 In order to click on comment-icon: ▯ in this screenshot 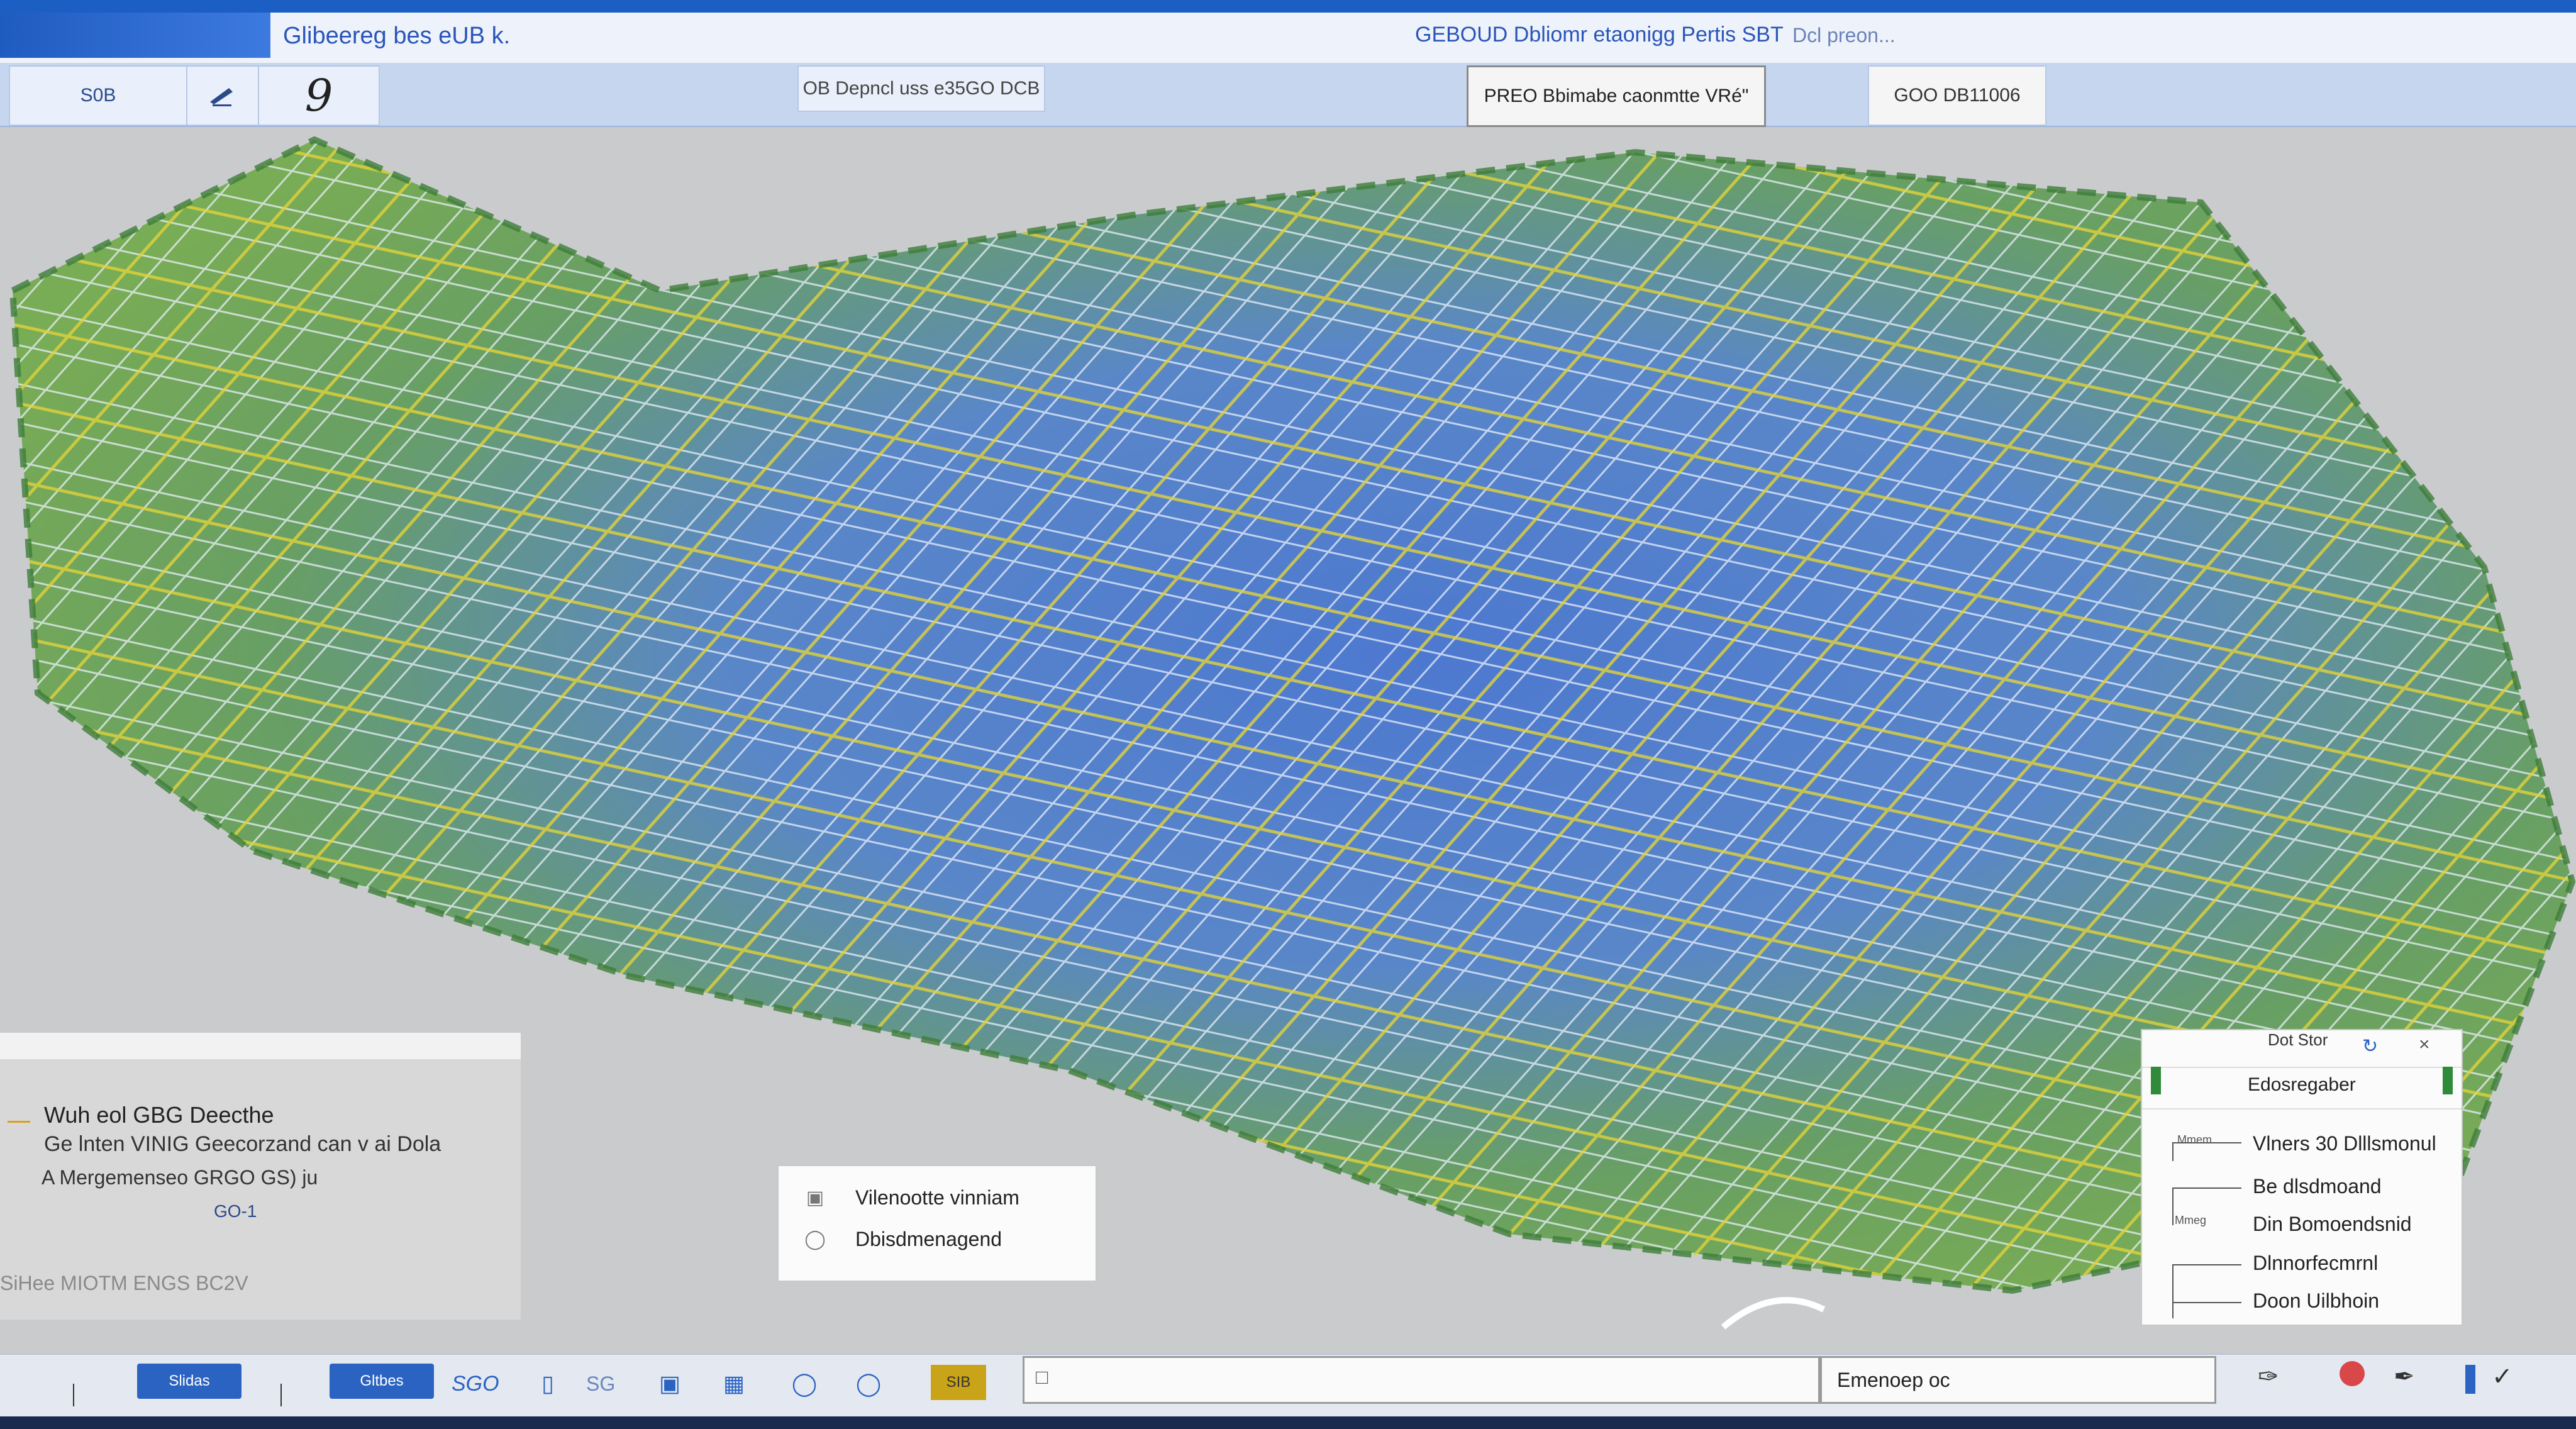, I will do `click(548, 1384)`.